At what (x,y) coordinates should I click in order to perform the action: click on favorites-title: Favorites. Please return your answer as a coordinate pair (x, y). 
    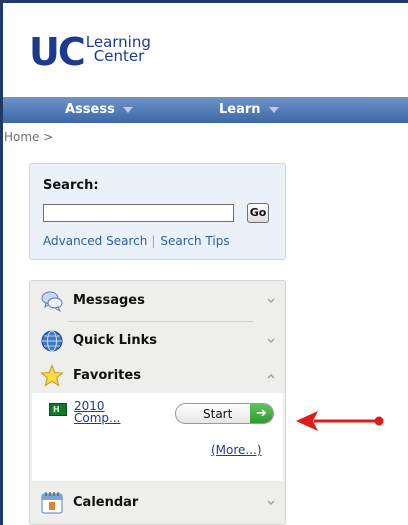
    Looking at the image, I should click on (107, 375).